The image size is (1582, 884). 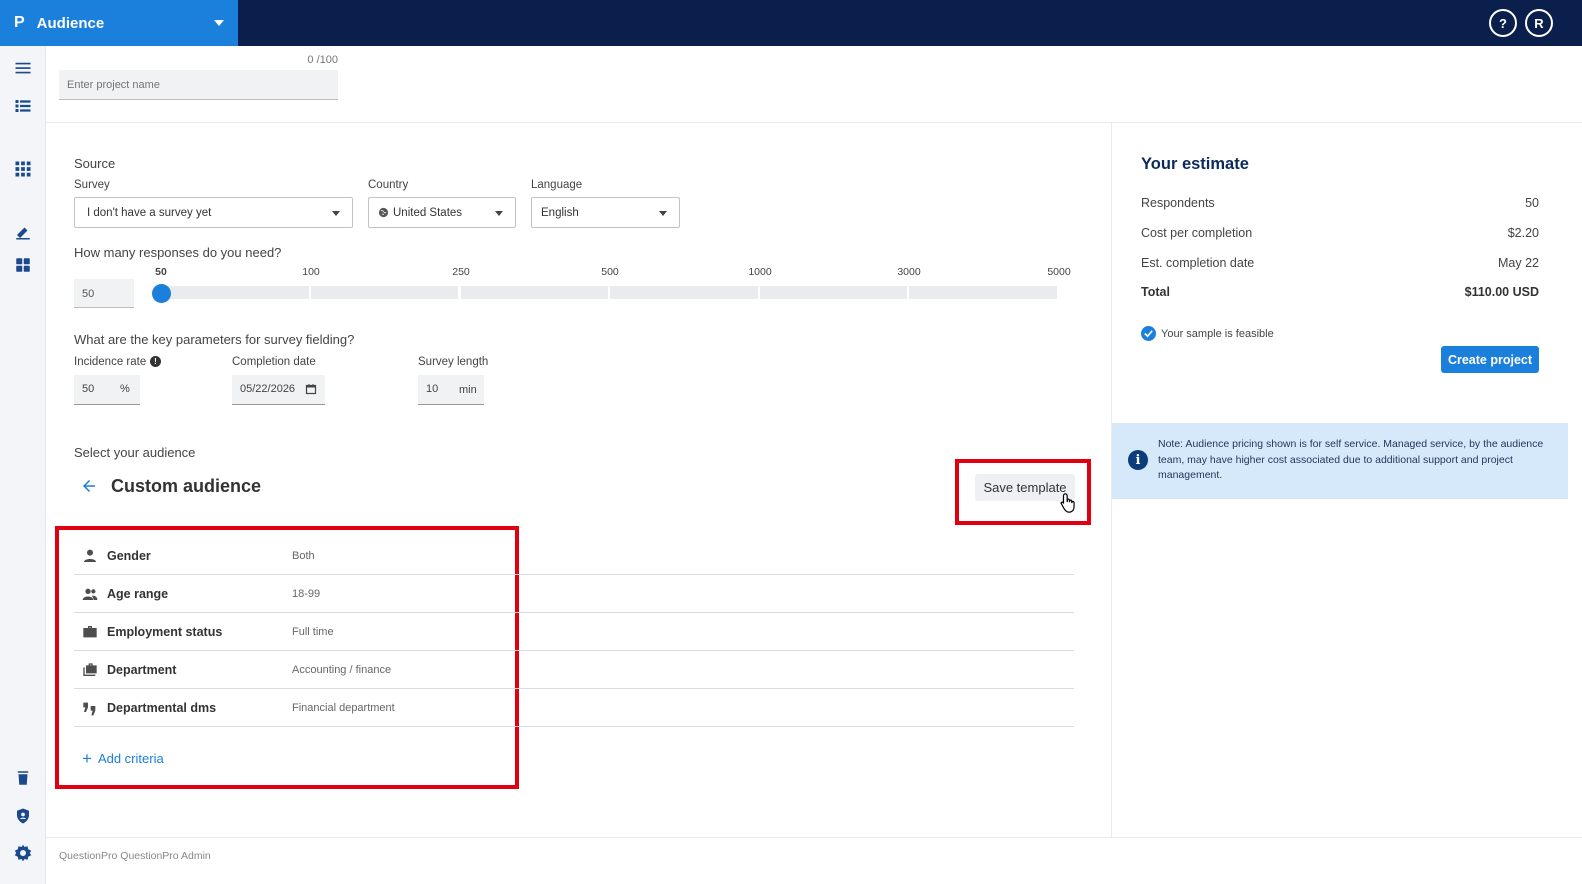 What do you see at coordinates (343, 708) in the screenshot?
I see `criteria-value: Financial department` at bounding box center [343, 708].